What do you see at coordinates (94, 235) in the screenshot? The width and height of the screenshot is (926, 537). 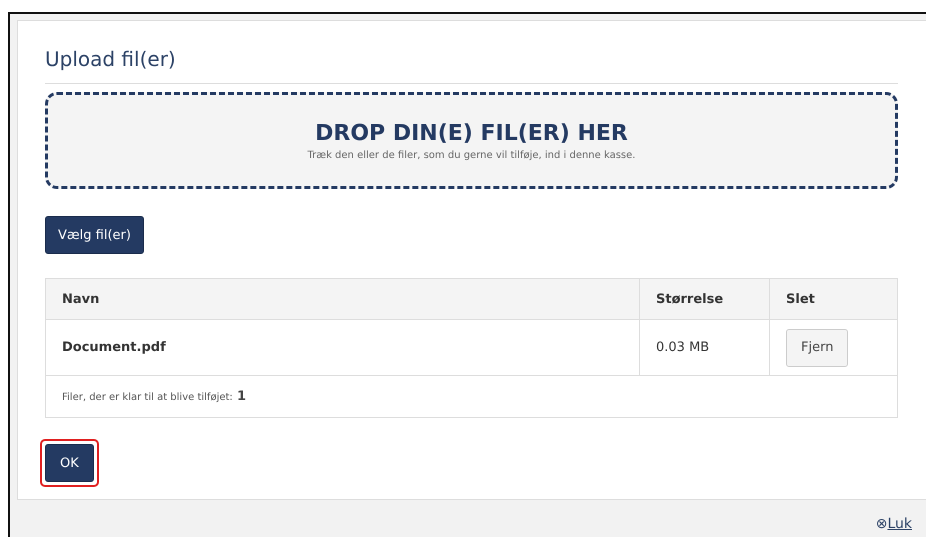 I see `choose-files-button: Vælg fil(er)` at bounding box center [94, 235].